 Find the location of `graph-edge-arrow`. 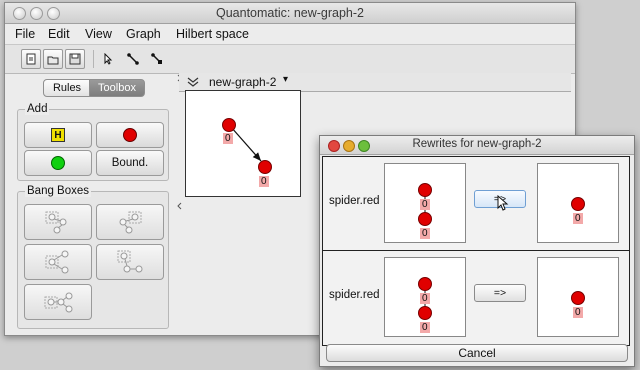

graph-edge-arrow is located at coordinates (246, 144).